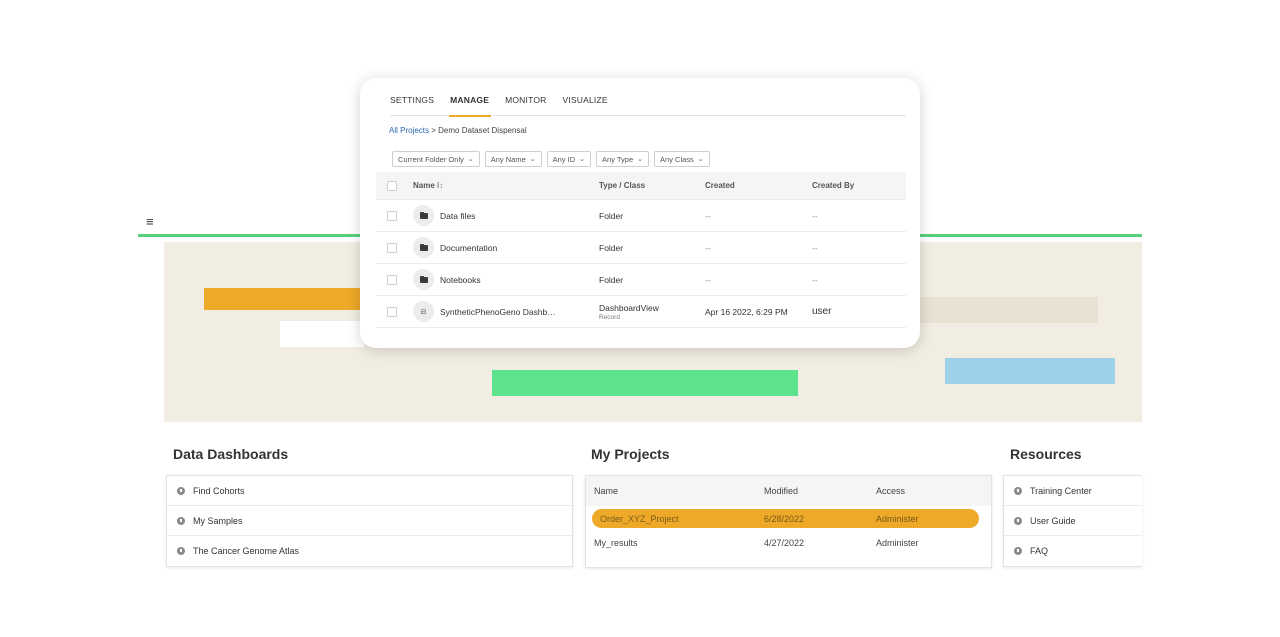 The height and width of the screenshot is (637, 1280). Describe the element at coordinates (470, 105) in the screenshot. I see `tab-manage: MANAGE` at that location.